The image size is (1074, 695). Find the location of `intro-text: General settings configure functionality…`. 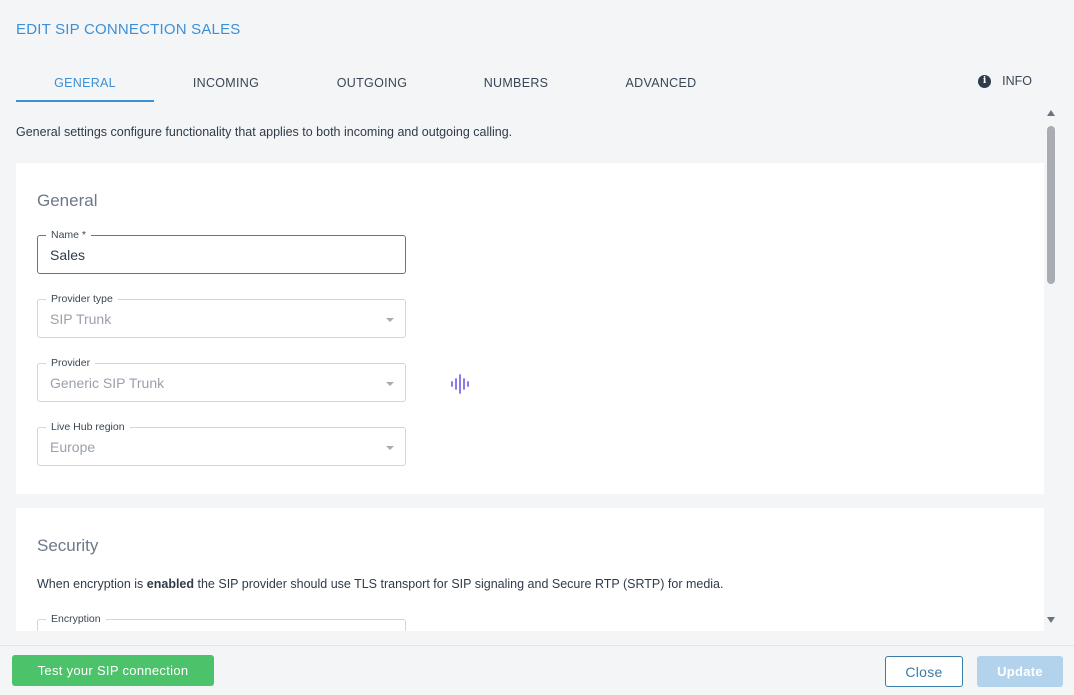

intro-text: General settings configure functionality… is located at coordinates (264, 132).